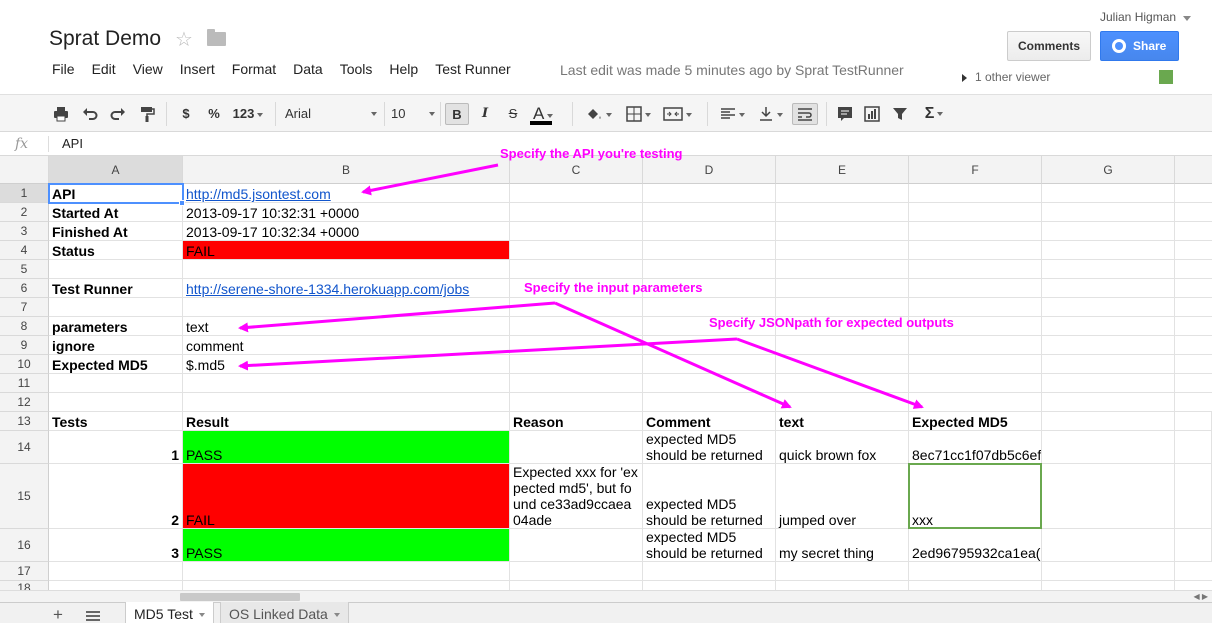 Image resolution: width=1212 pixels, height=623 pixels. What do you see at coordinates (63, 69) in the screenshot?
I see `menu-file: File` at bounding box center [63, 69].